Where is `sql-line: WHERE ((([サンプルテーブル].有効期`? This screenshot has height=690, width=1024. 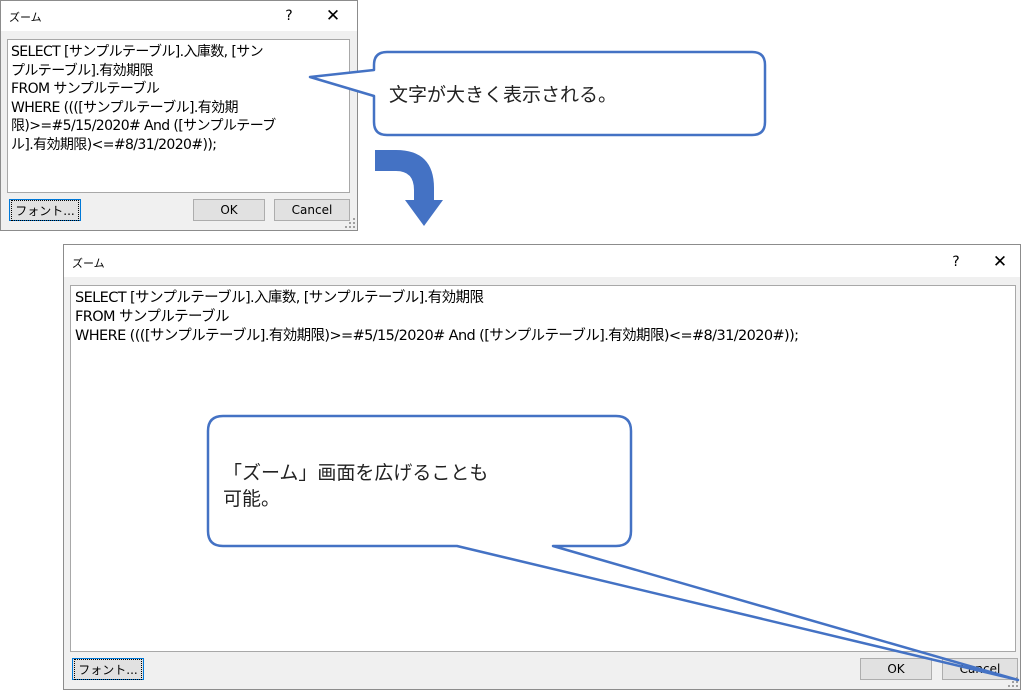
sql-line: WHERE ((([サンプルテーブル].有効期 is located at coordinates (125, 107).